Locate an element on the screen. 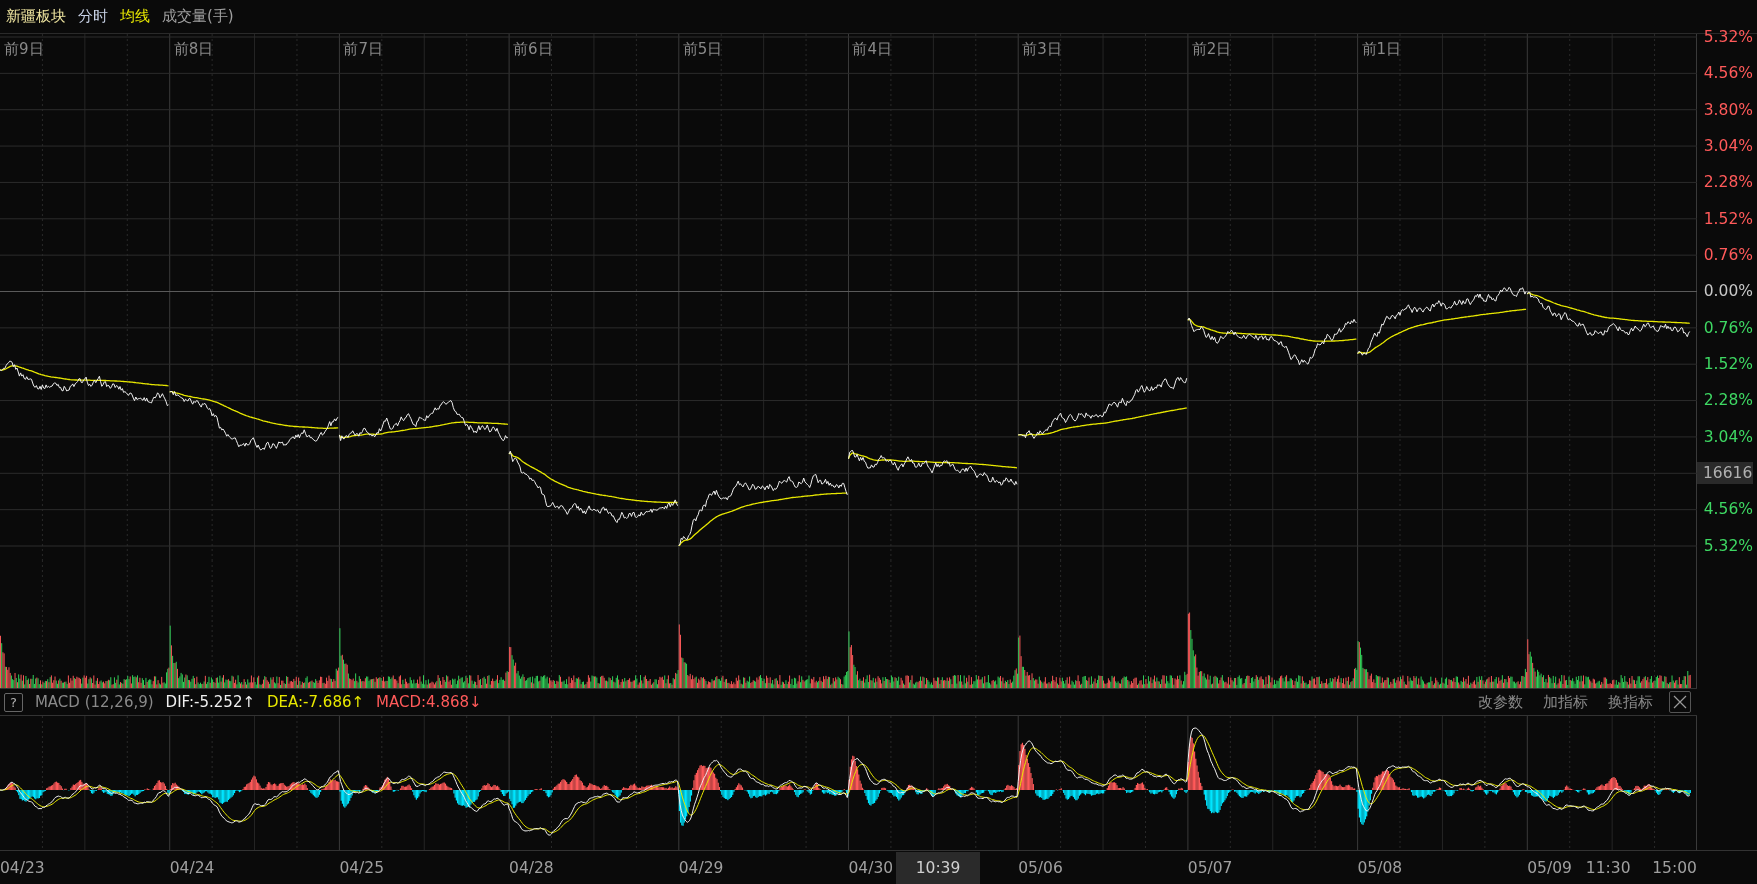 The height and width of the screenshot is (884, 1757). close-button is located at coordinates (1680, 702).